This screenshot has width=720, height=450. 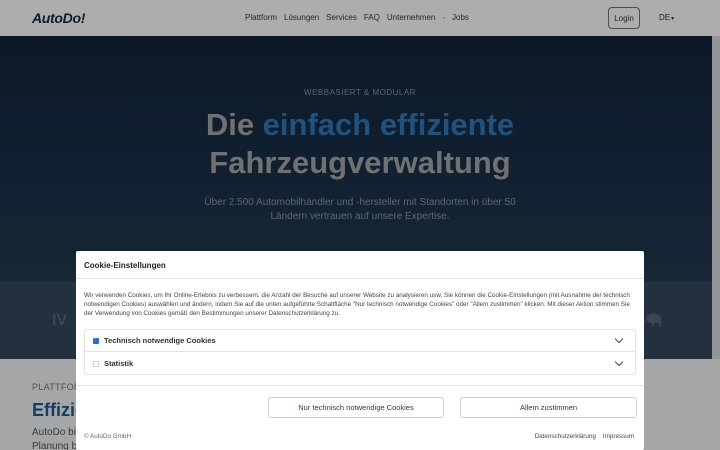 I want to click on cookie-category-statistics: Statistik, so click(x=360, y=364).